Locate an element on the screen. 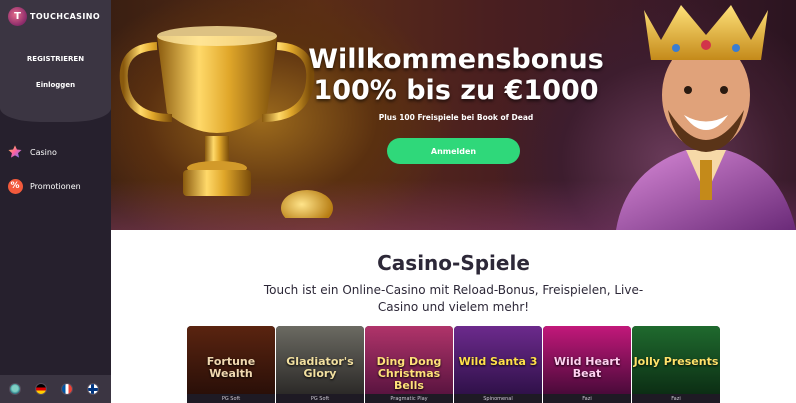  sidebar-header: T TOUCHCASINO REGISTRIEREN Einloggen is located at coordinates (55, 61).